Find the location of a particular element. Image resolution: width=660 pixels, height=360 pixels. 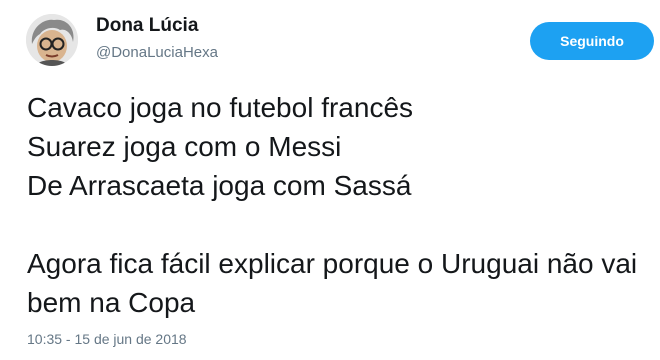

tweet-line: De Arrascaeta joga com Sassá is located at coordinates (219, 185).